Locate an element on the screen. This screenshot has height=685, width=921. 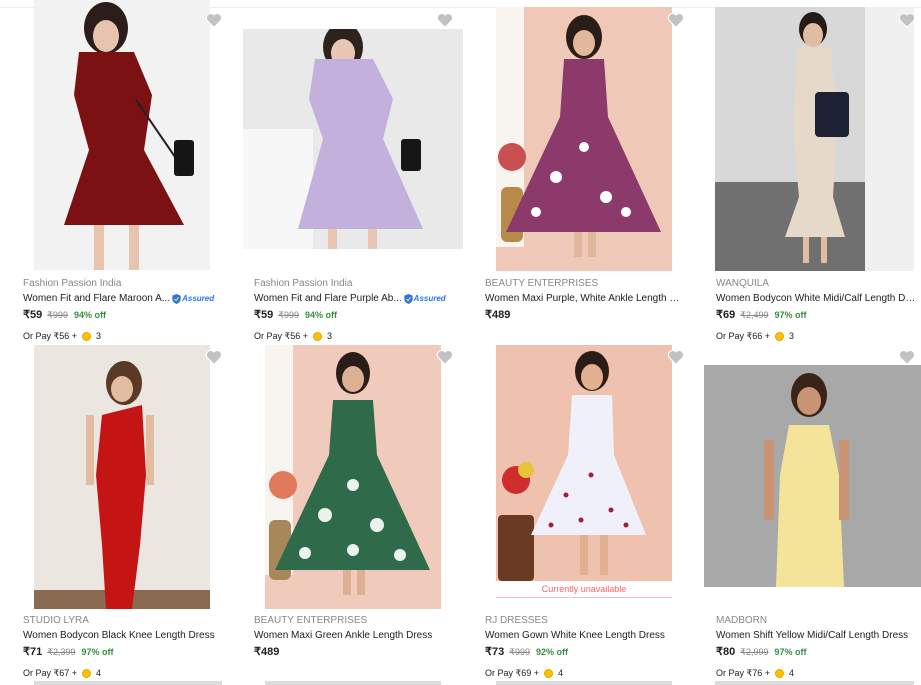
product-title-row: Women Gown White Knee Length Dress is located at coordinates (585, 635).